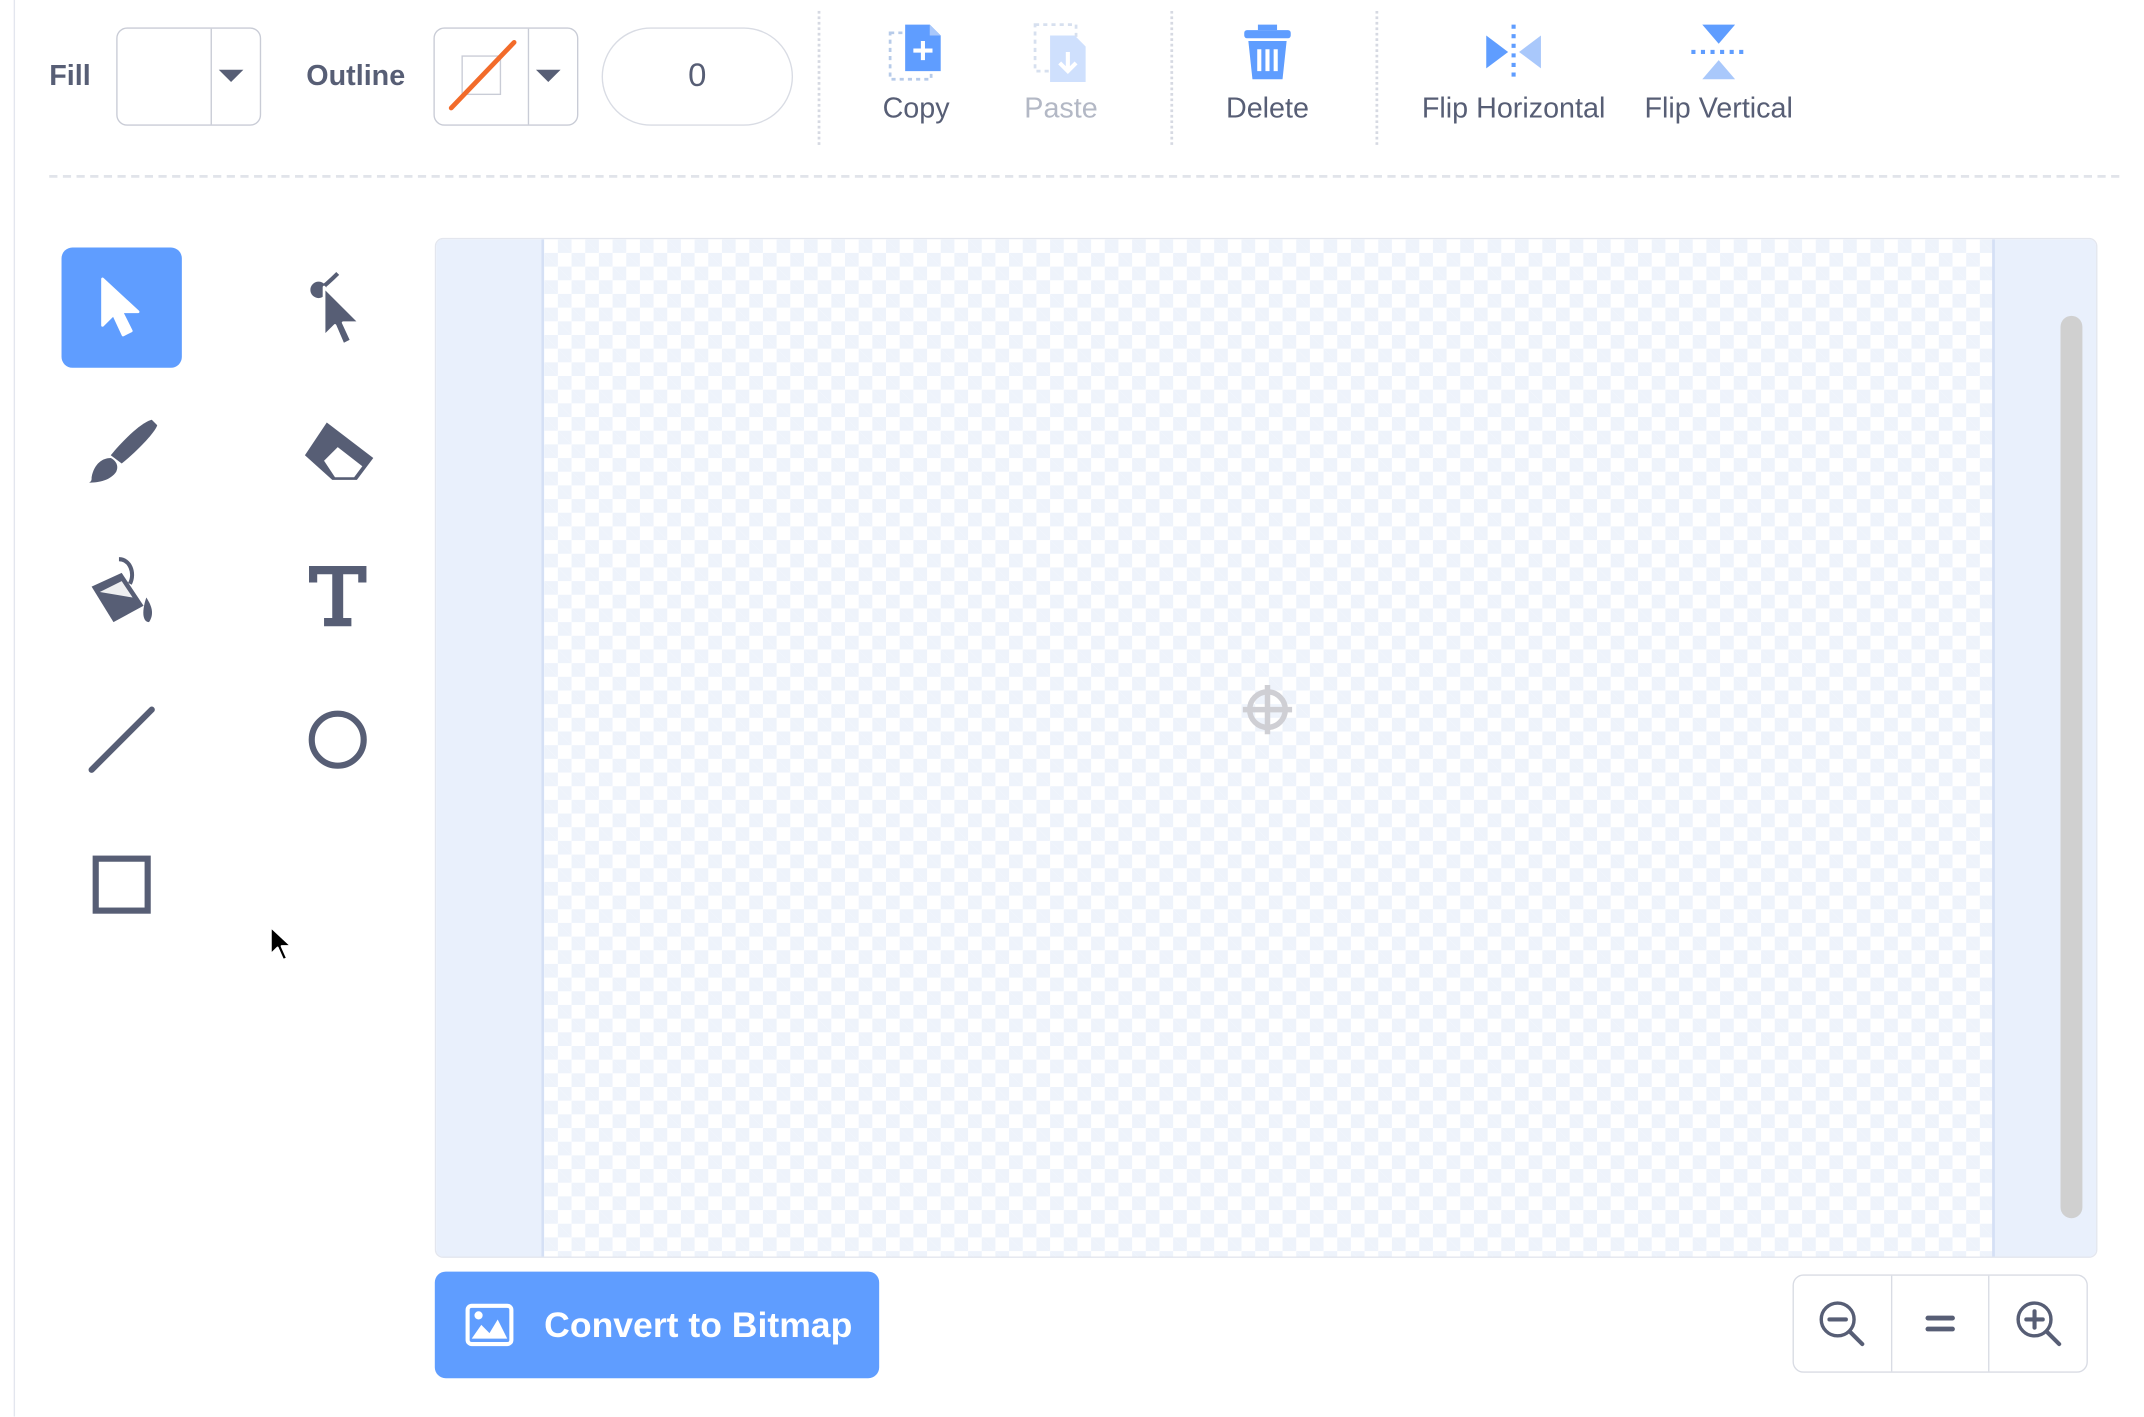  I want to click on bitmap-image-icon, so click(489, 1325).